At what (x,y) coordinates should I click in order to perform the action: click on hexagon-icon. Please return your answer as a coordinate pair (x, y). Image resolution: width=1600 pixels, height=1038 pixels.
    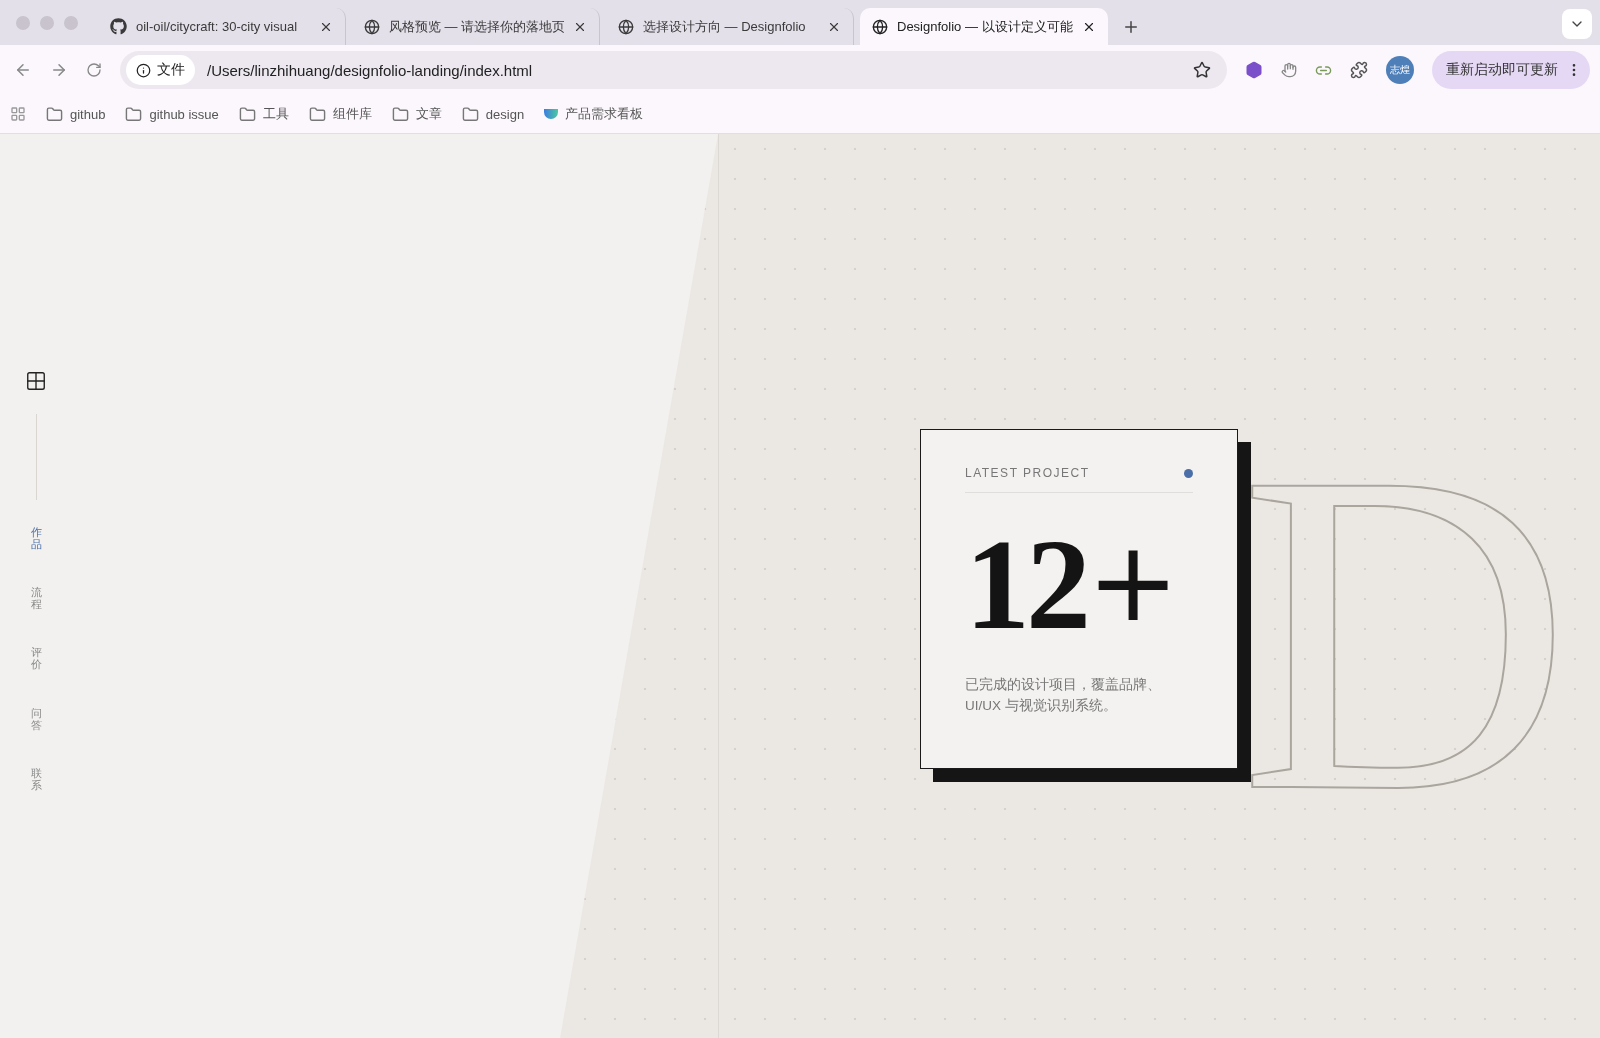
    Looking at the image, I should click on (1254, 70).